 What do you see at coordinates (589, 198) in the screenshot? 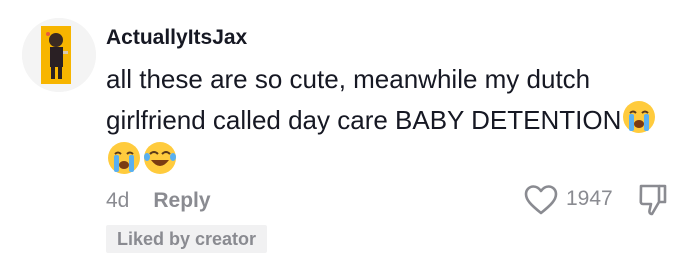
I see `like-count: 1947` at bounding box center [589, 198].